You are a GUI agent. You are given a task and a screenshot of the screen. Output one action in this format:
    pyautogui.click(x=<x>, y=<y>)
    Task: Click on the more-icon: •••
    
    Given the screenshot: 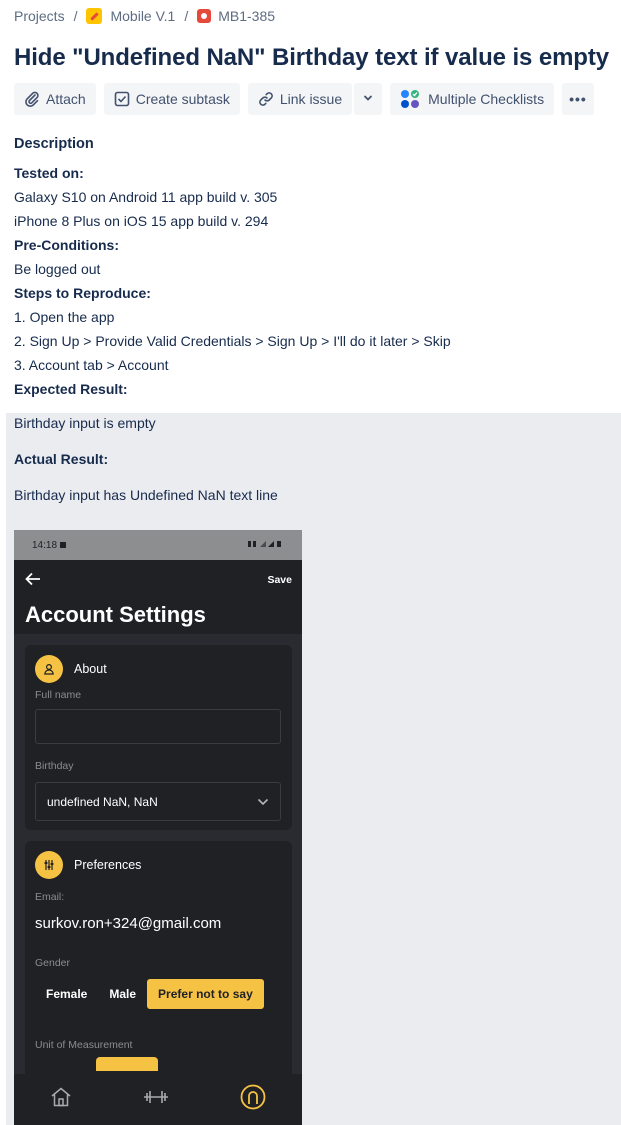 What is the action you would take?
    pyautogui.click(x=578, y=99)
    